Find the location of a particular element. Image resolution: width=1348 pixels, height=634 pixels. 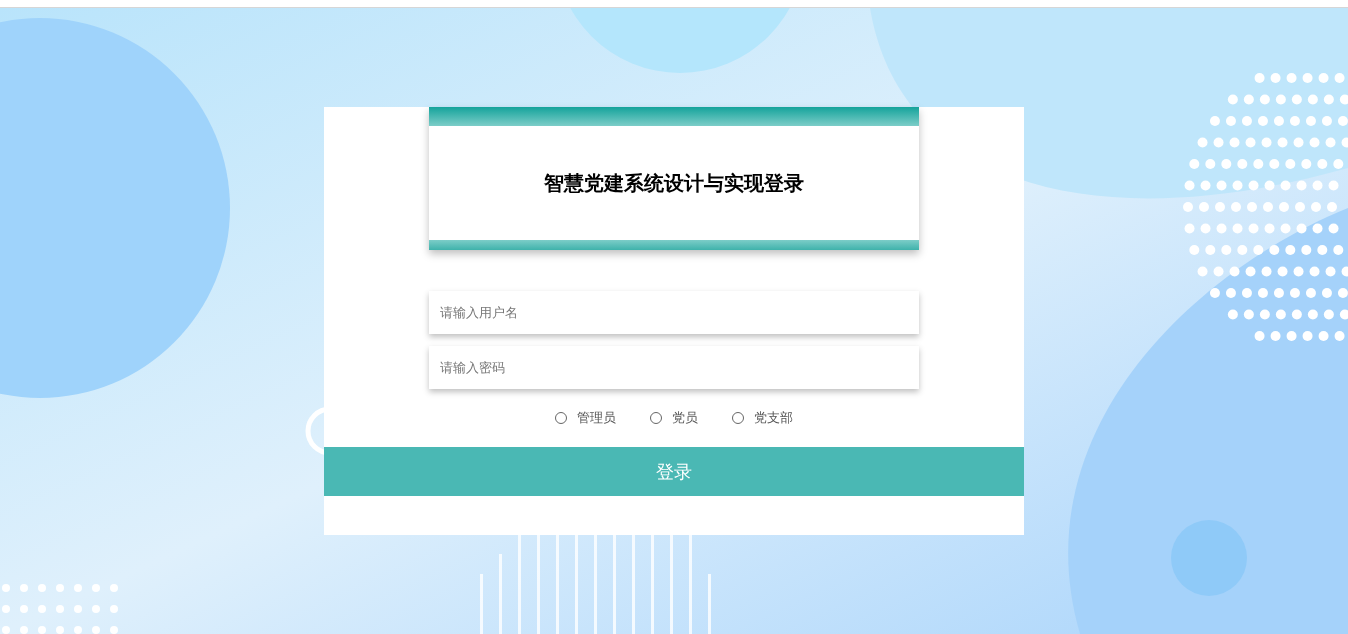

role-label: 党员 is located at coordinates (685, 418).